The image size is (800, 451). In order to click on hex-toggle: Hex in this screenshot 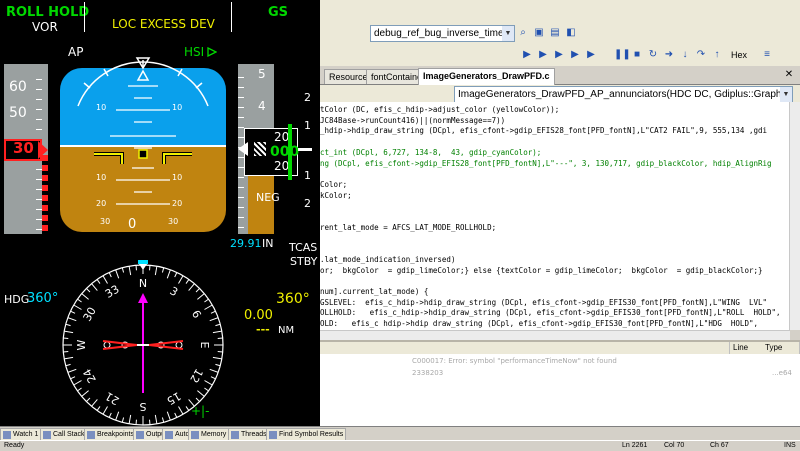, I will do `click(739, 55)`.